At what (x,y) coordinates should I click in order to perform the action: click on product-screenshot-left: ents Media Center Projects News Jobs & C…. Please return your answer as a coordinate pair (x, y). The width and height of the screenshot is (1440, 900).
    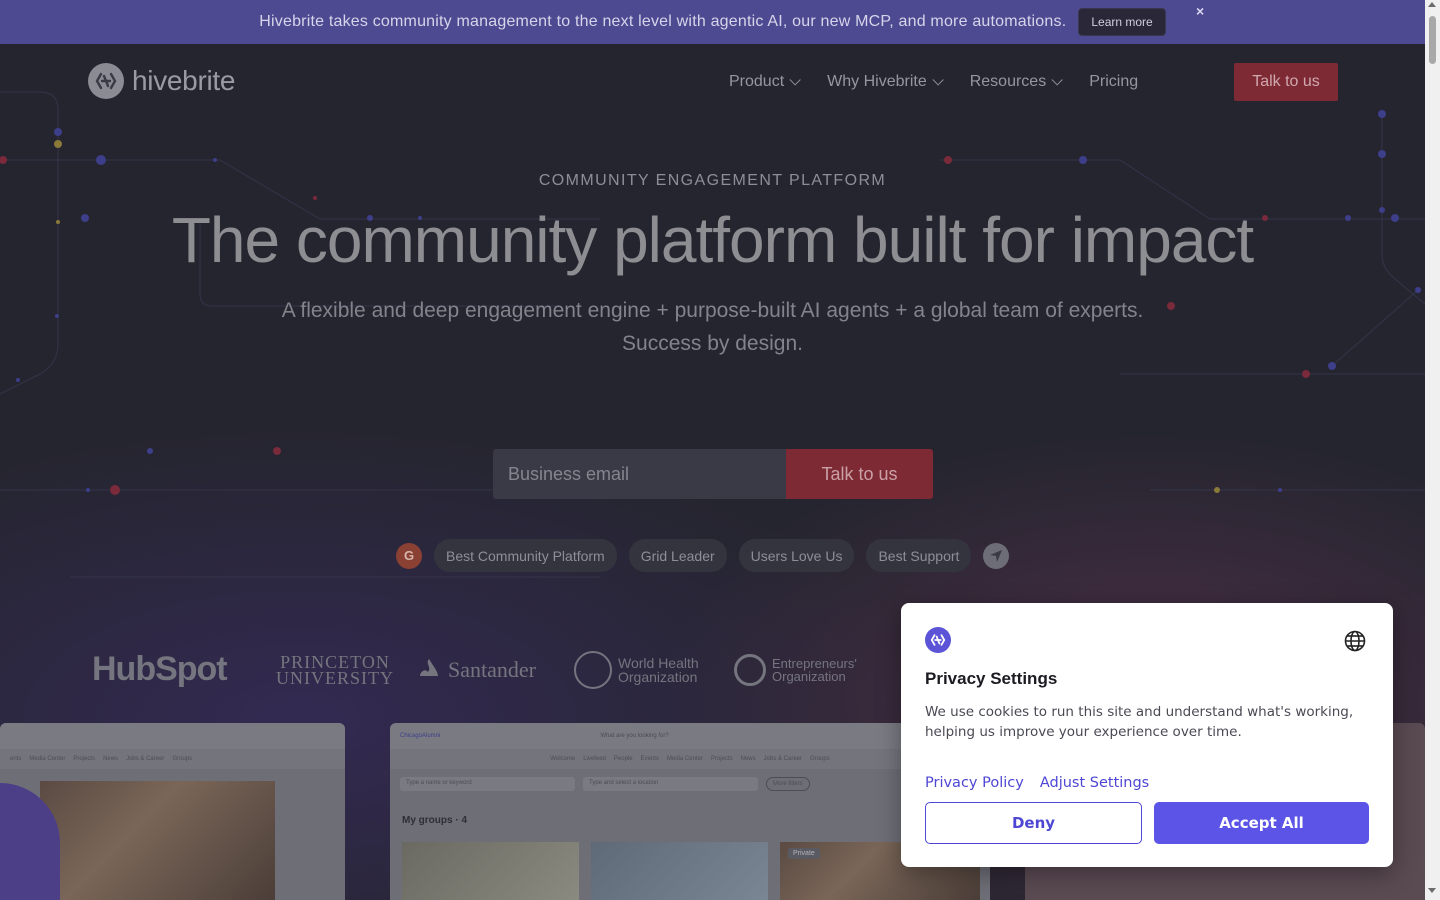
    Looking at the image, I should click on (172, 811).